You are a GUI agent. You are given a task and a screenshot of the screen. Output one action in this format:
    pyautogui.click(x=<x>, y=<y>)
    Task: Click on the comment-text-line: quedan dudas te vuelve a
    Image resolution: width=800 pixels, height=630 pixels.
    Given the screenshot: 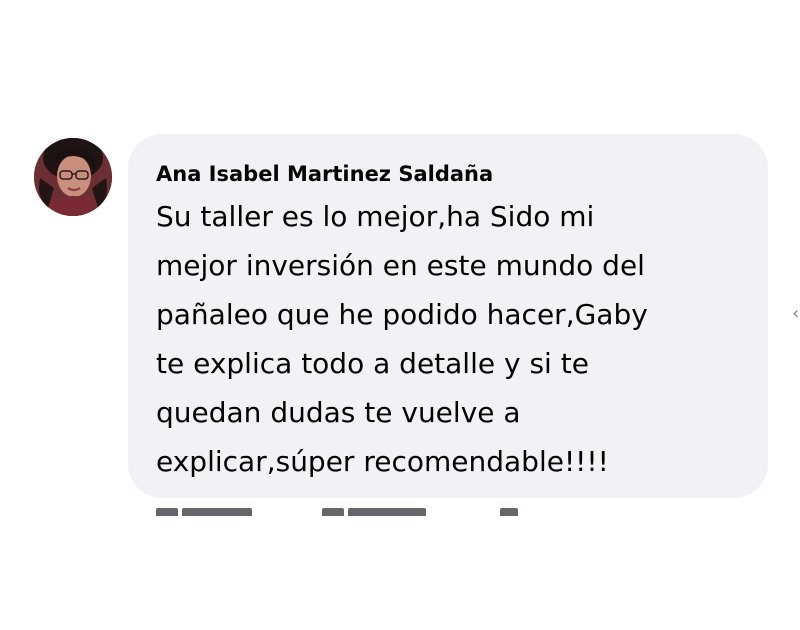 What is the action you would take?
    pyautogui.click(x=338, y=412)
    